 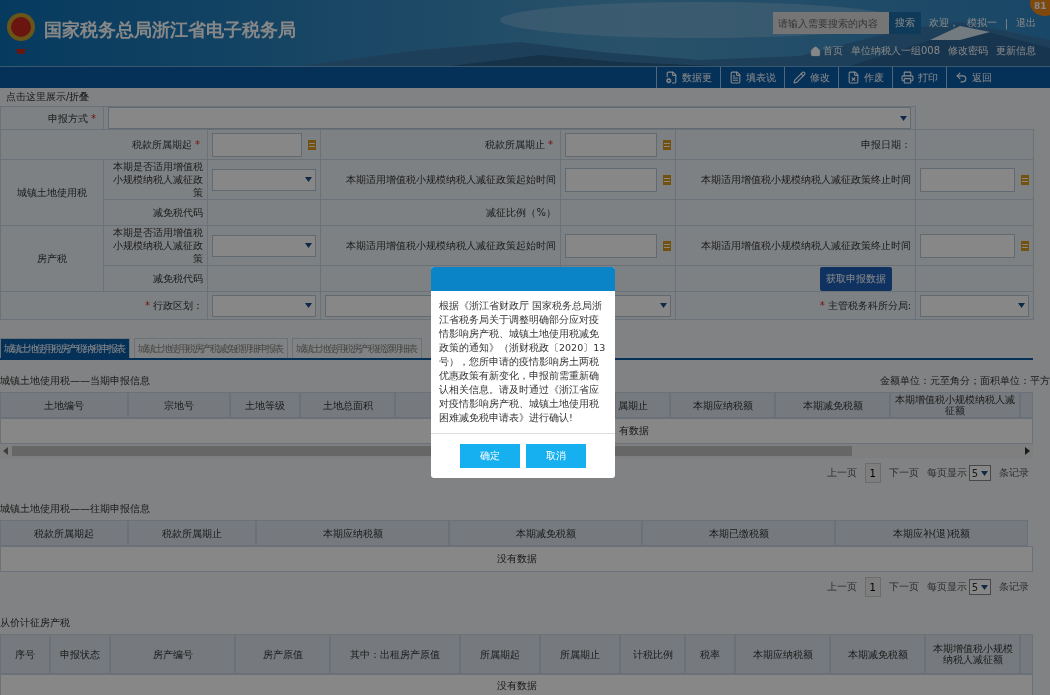 What do you see at coordinates (865, 305) in the screenshot?
I see `field-label: * 主管税务科所分局:` at bounding box center [865, 305].